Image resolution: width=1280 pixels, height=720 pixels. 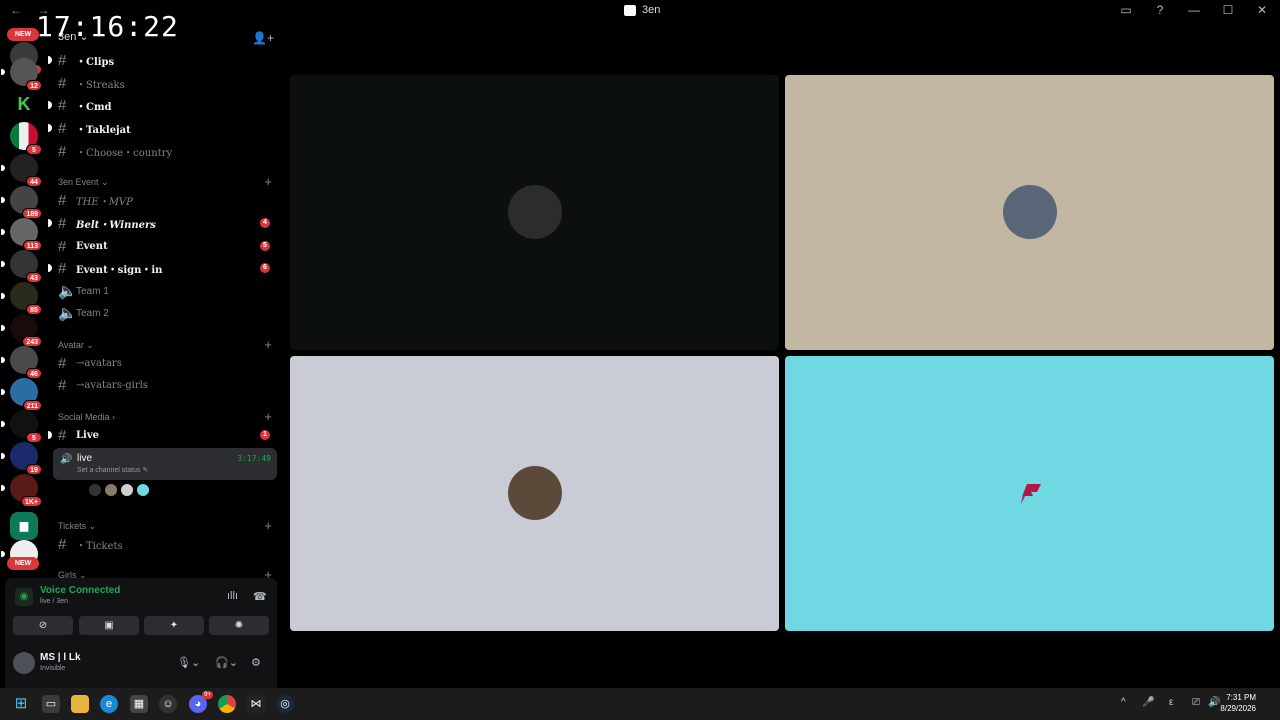 What do you see at coordinates (83, 182) in the screenshot?
I see `category-label: 3en Event ⌄` at bounding box center [83, 182].